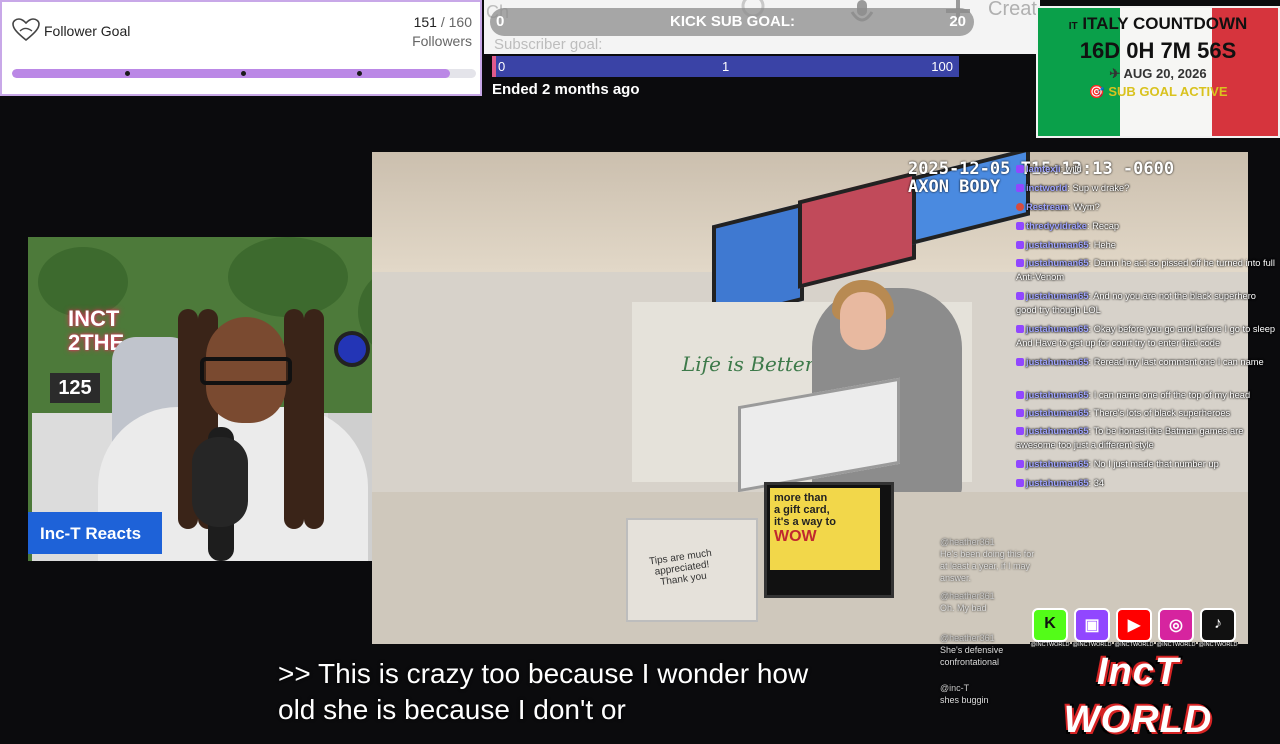  I want to click on studio-microphone, so click(220, 482).